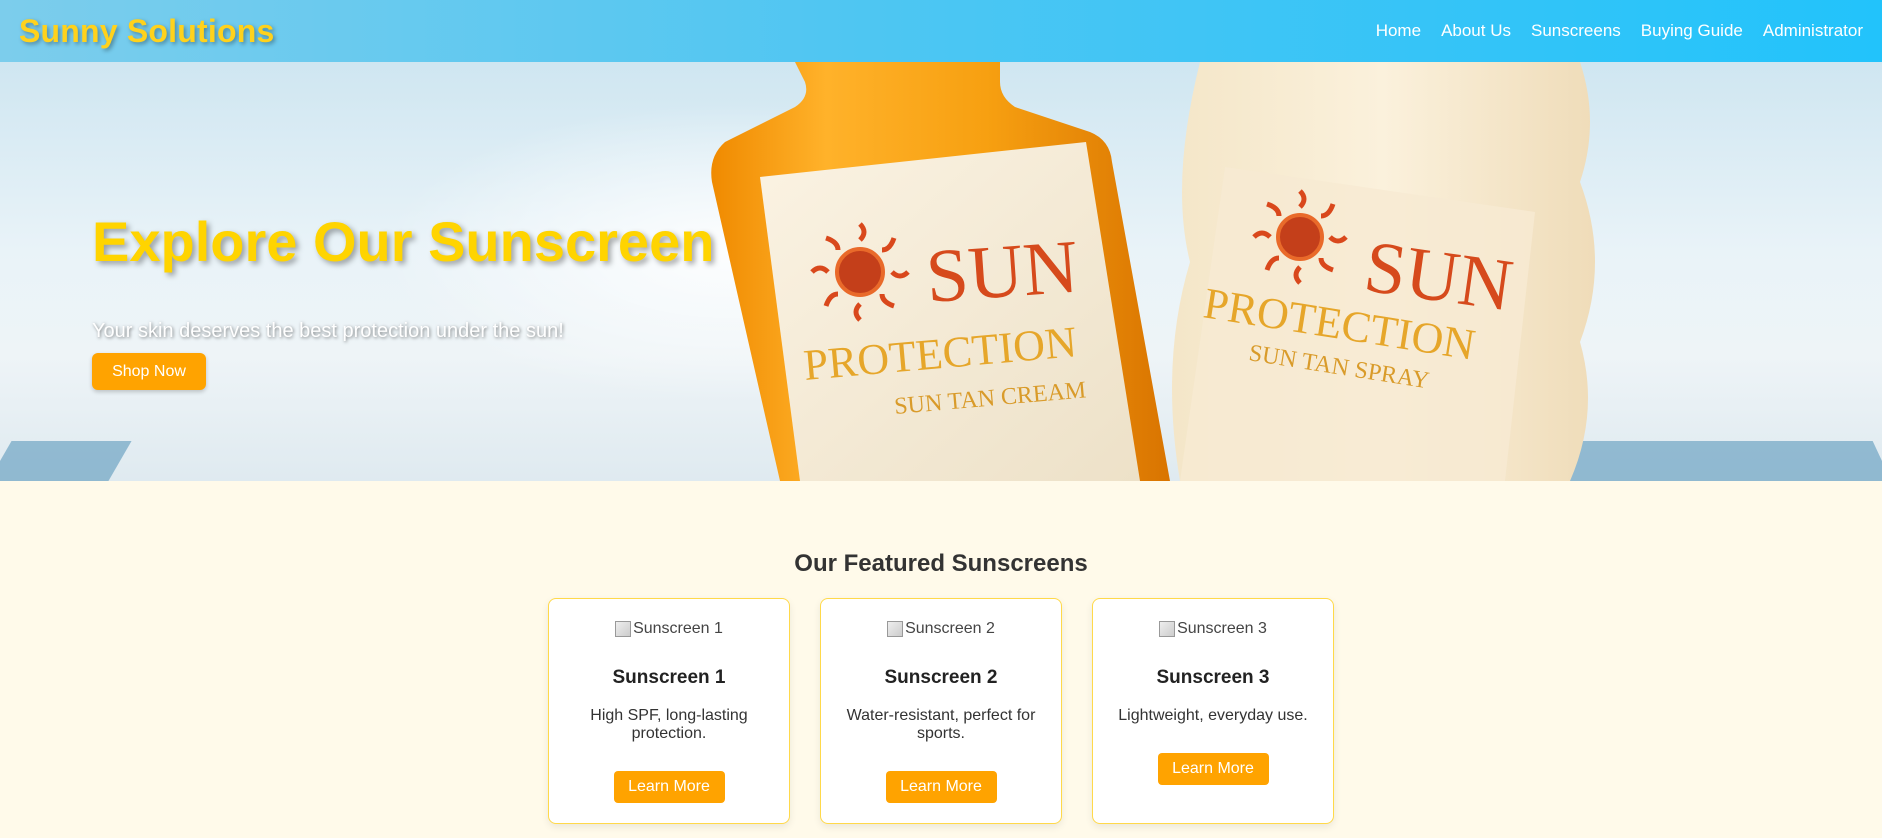 The height and width of the screenshot is (838, 1882). What do you see at coordinates (941, 724) in the screenshot?
I see `product-description: Water-resistant, perfect for sports.` at bounding box center [941, 724].